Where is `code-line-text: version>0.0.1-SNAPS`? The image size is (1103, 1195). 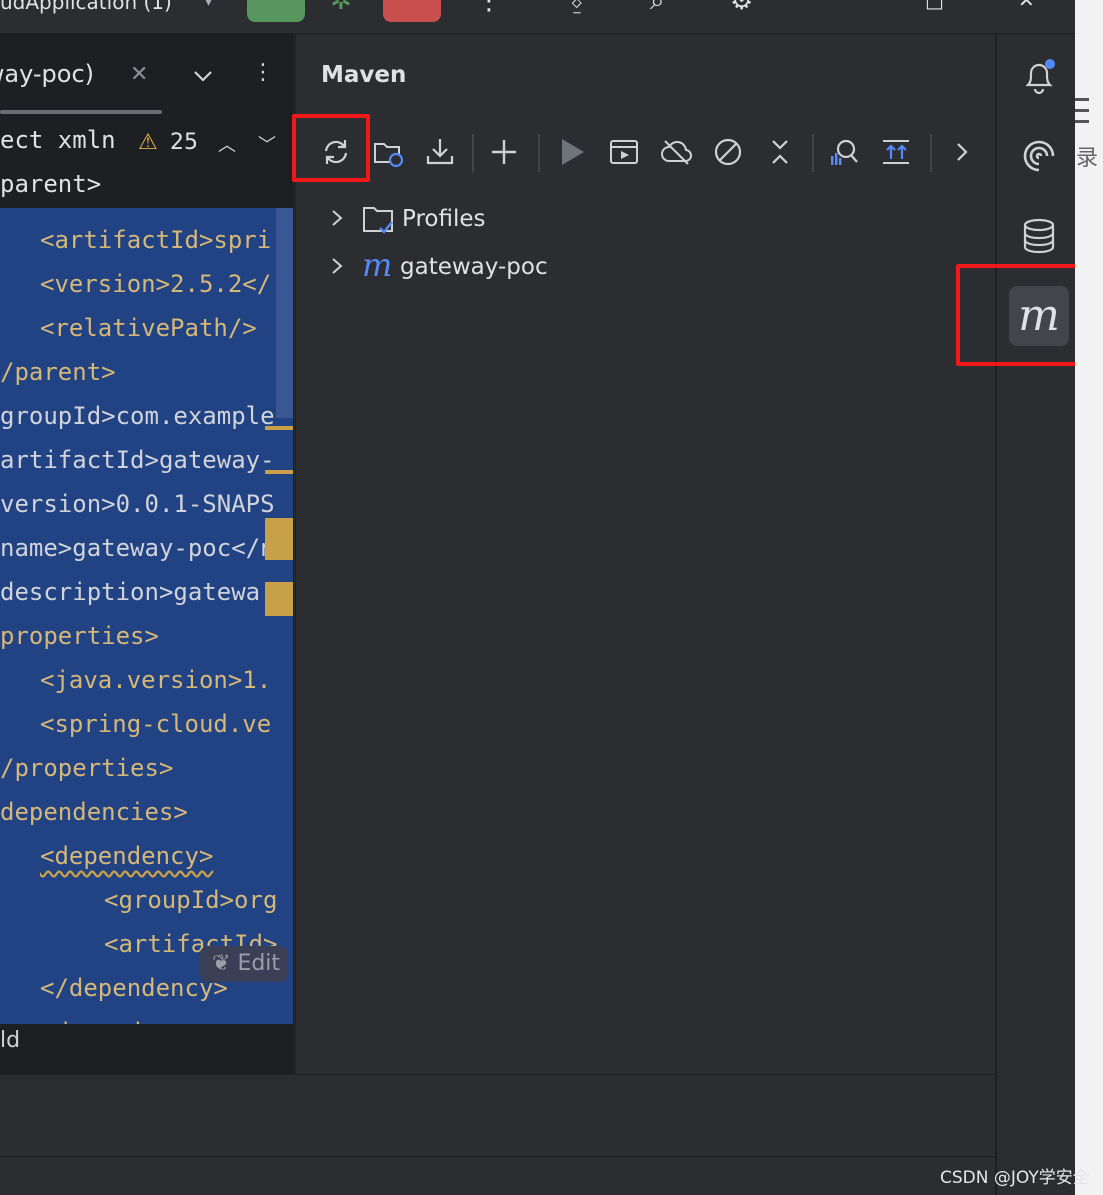
code-line-text: version>0.0.1-SNAPS is located at coordinates (137, 504).